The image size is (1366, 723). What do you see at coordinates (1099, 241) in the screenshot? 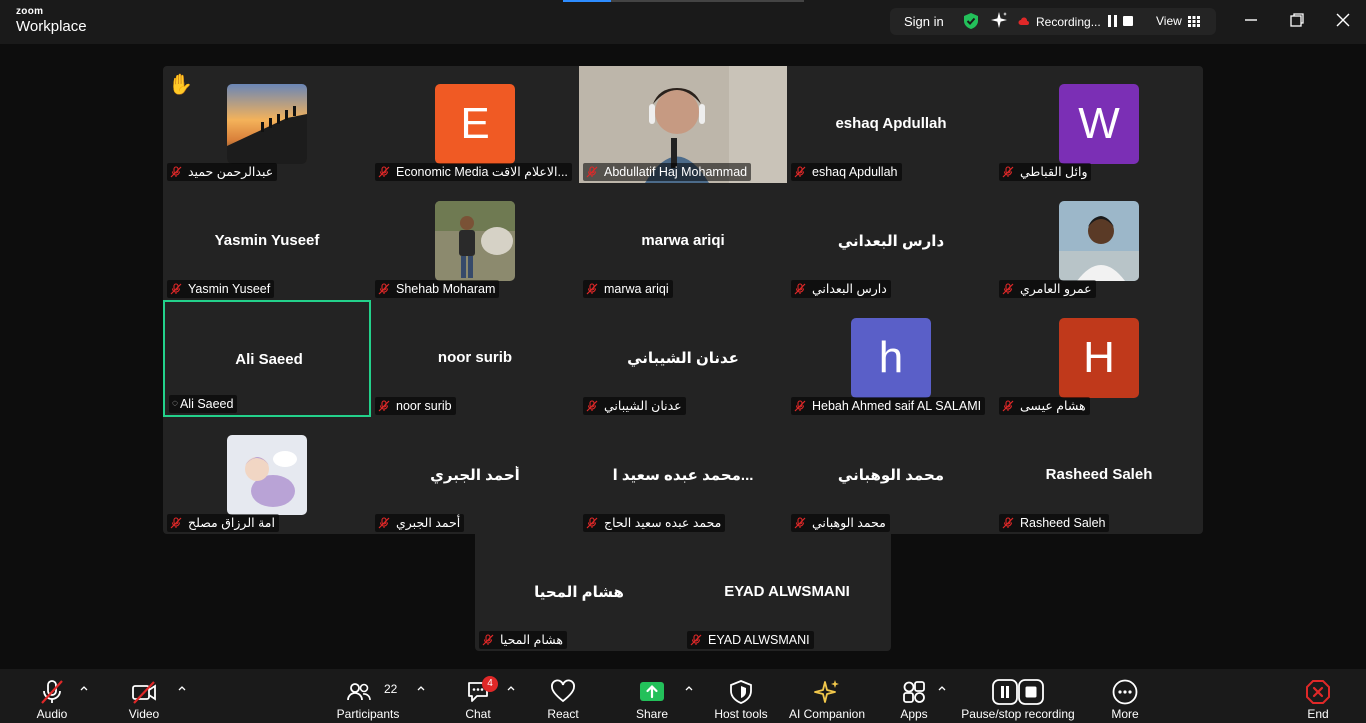
I see `participant-tile: عمرو العامري` at bounding box center [1099, 241].